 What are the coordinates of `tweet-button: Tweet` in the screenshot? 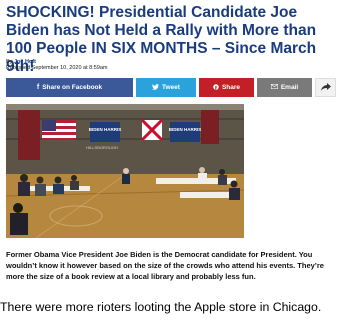 It's located at (166, 87).